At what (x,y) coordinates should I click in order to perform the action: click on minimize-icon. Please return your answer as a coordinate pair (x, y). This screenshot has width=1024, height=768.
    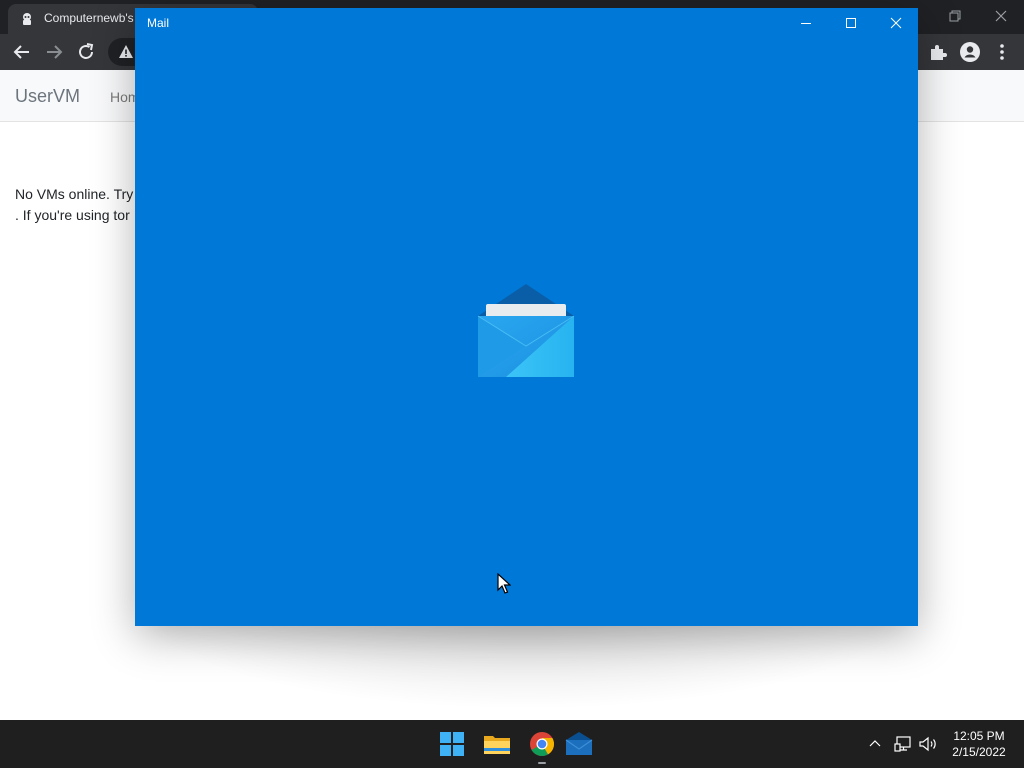
    Looking at the image, I should click on (806, 23).